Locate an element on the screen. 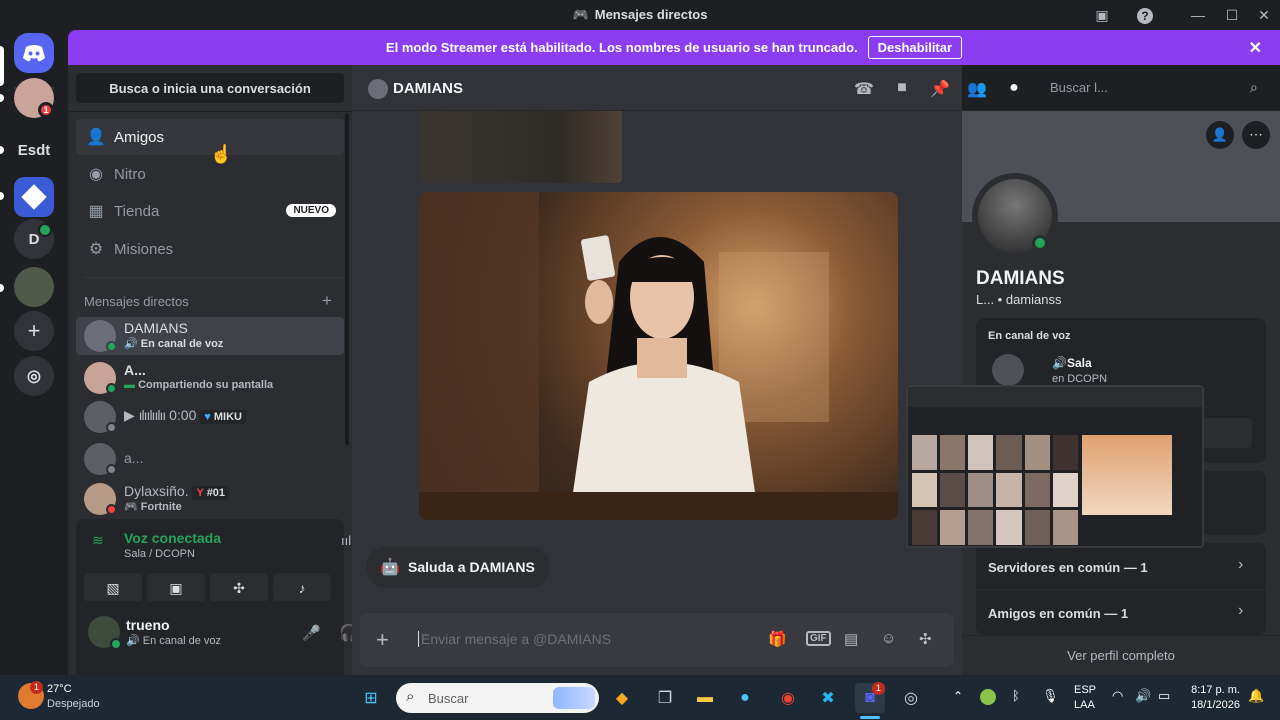 The image size is (1280, 720). obs-icon: ◎ is located at coordinates (911, 698).